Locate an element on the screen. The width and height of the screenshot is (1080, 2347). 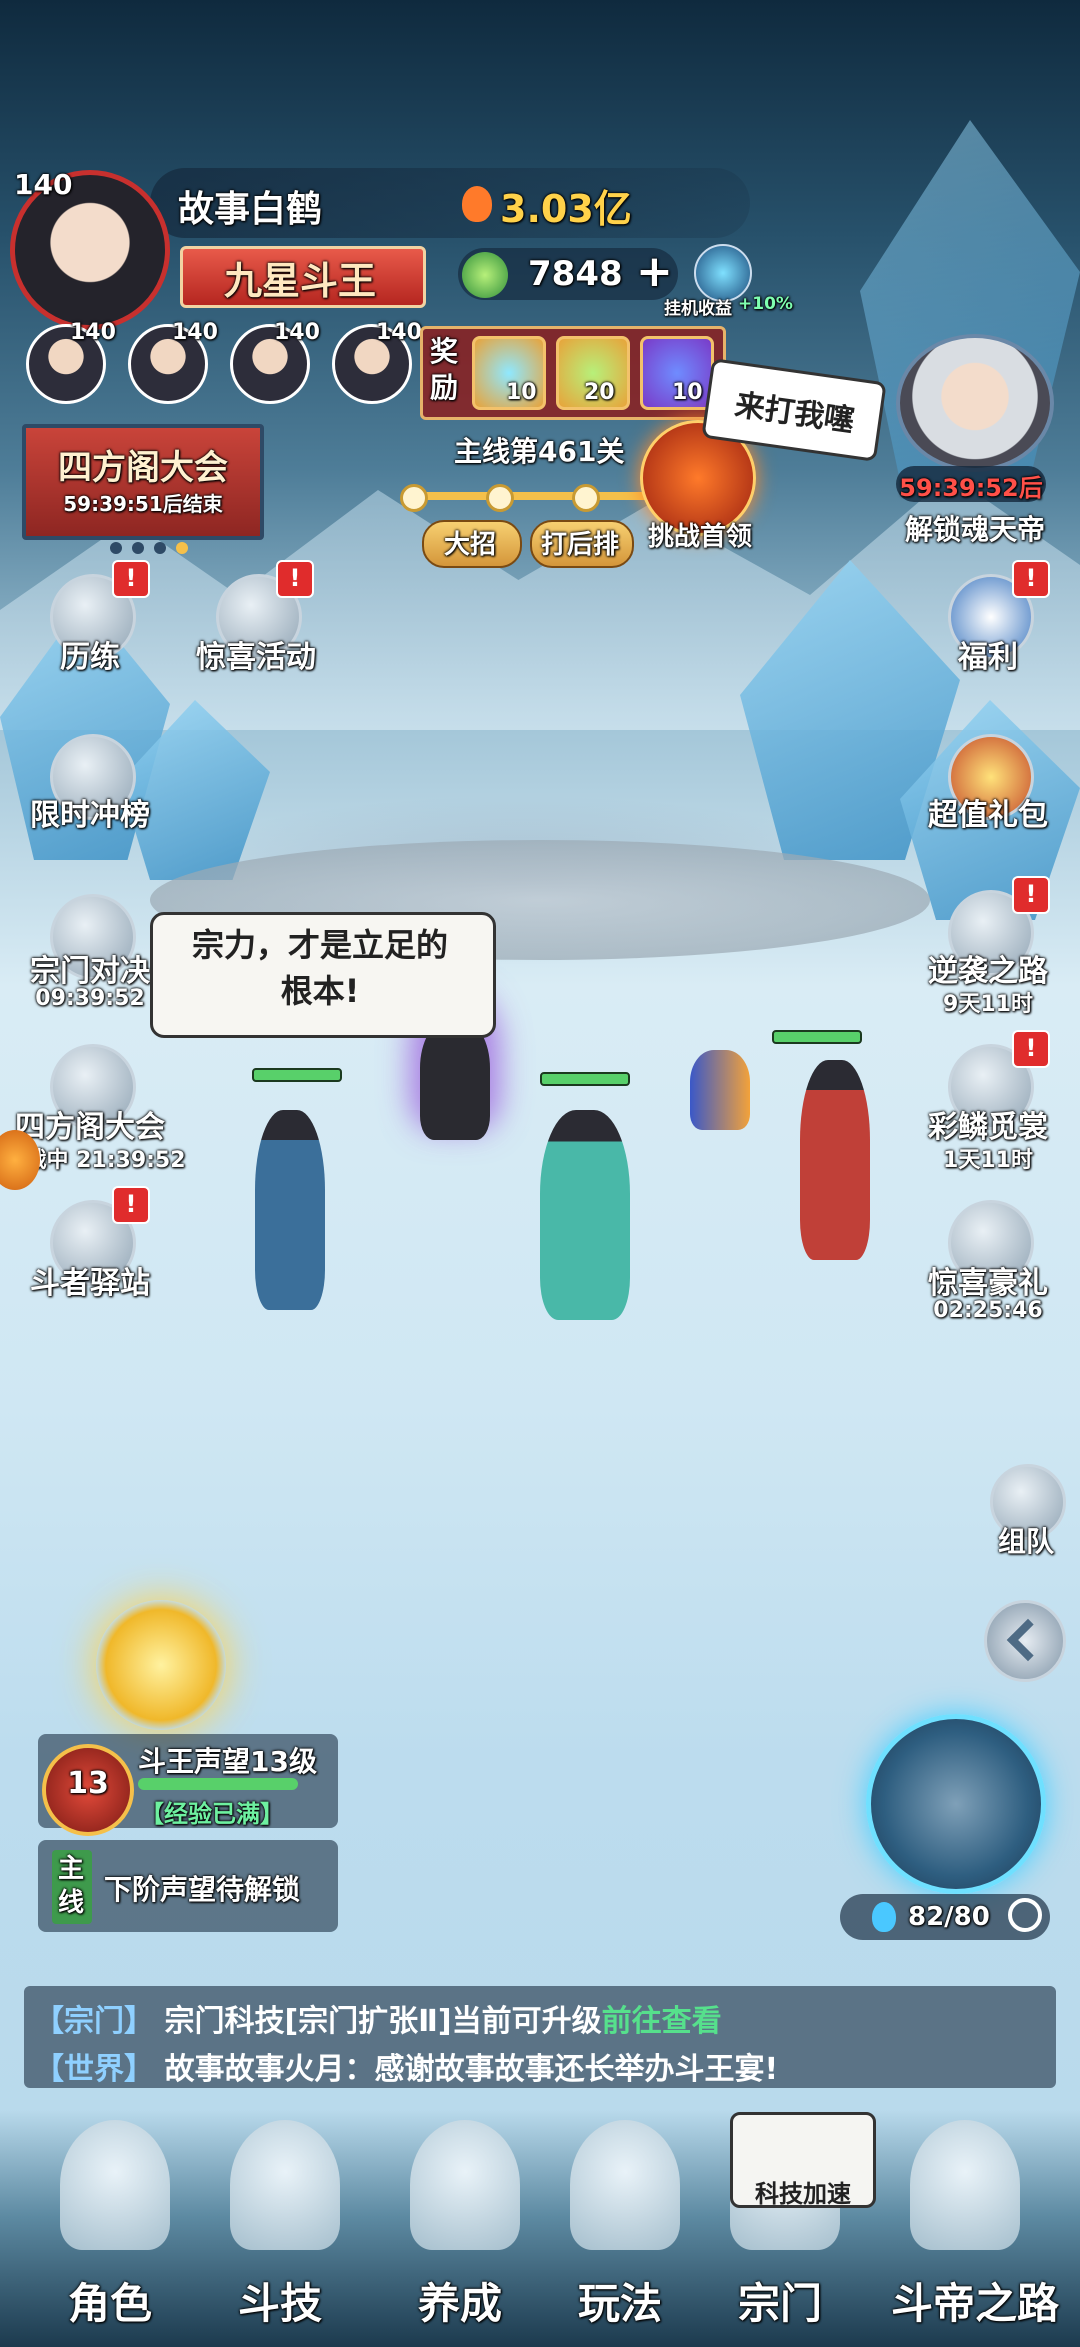
menu-label: 限时冲榜 is located at coordinates (90, 815).